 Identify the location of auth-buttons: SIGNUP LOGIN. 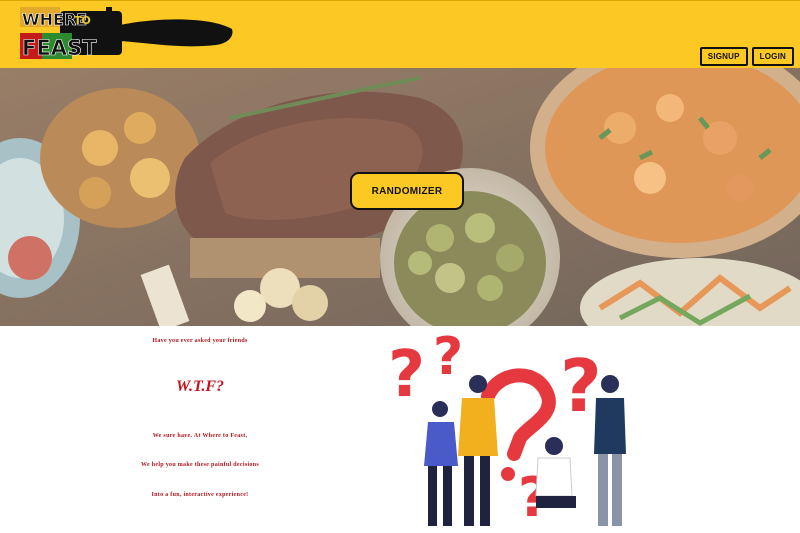
(746, 56).